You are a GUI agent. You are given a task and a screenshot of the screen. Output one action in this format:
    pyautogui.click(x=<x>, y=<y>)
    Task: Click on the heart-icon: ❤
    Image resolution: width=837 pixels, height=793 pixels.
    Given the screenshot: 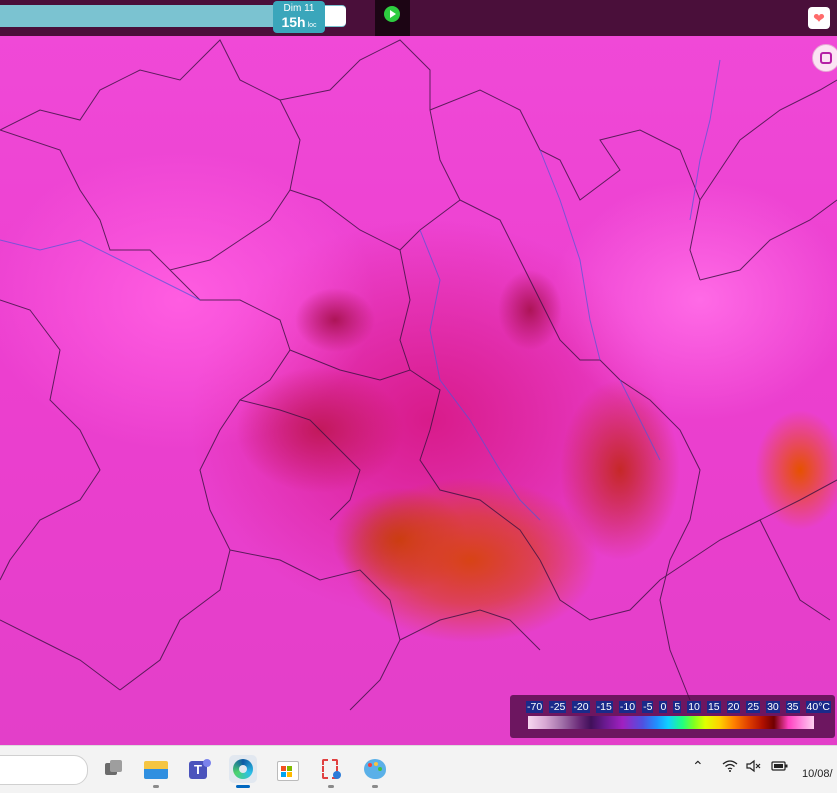 What is the action you would take?
    pyautogui.click(x=819, y=18)
    